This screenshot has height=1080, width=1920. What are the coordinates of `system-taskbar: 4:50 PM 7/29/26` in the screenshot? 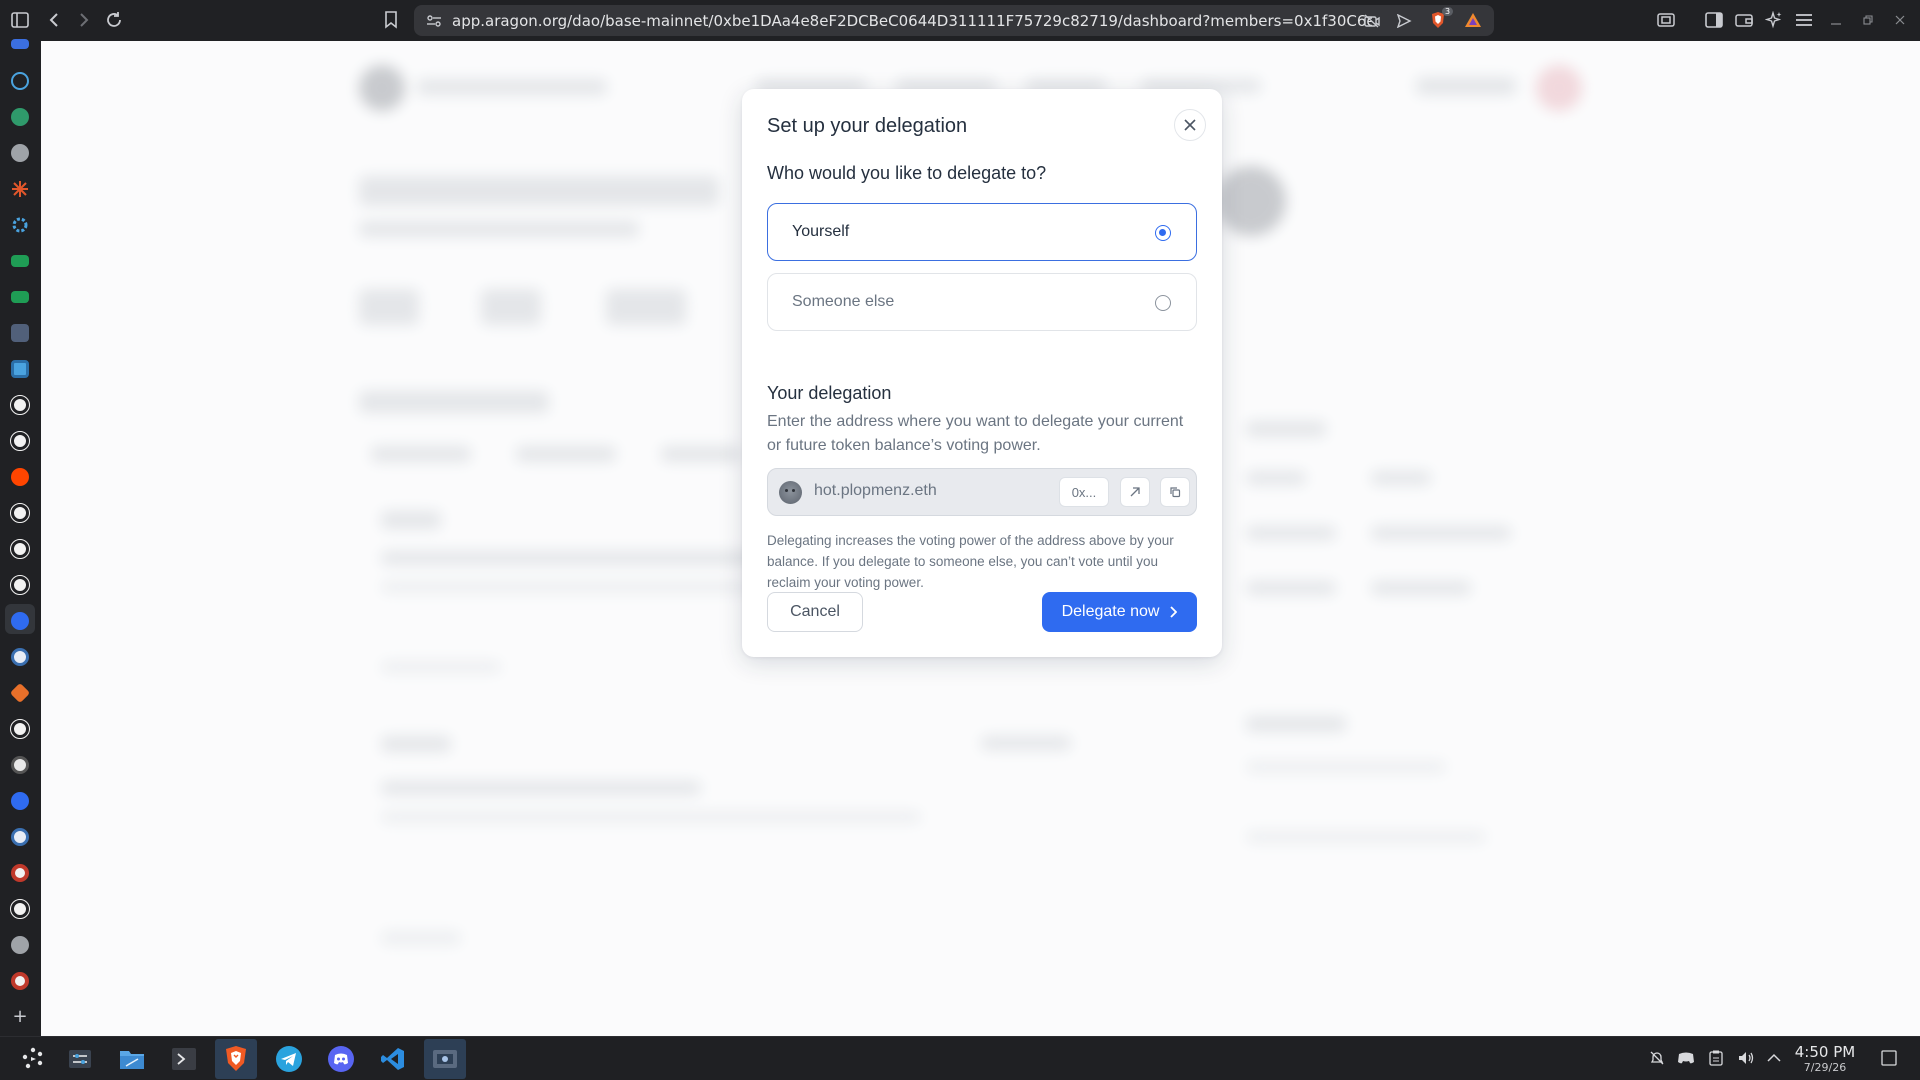 It's located at (960, 1058).